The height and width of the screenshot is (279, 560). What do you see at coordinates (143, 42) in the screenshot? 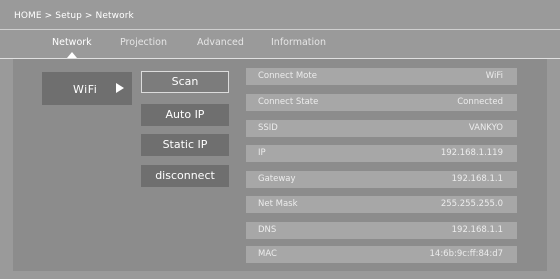
I see `tab-projection: Projection` at bounding box center [143, 42].